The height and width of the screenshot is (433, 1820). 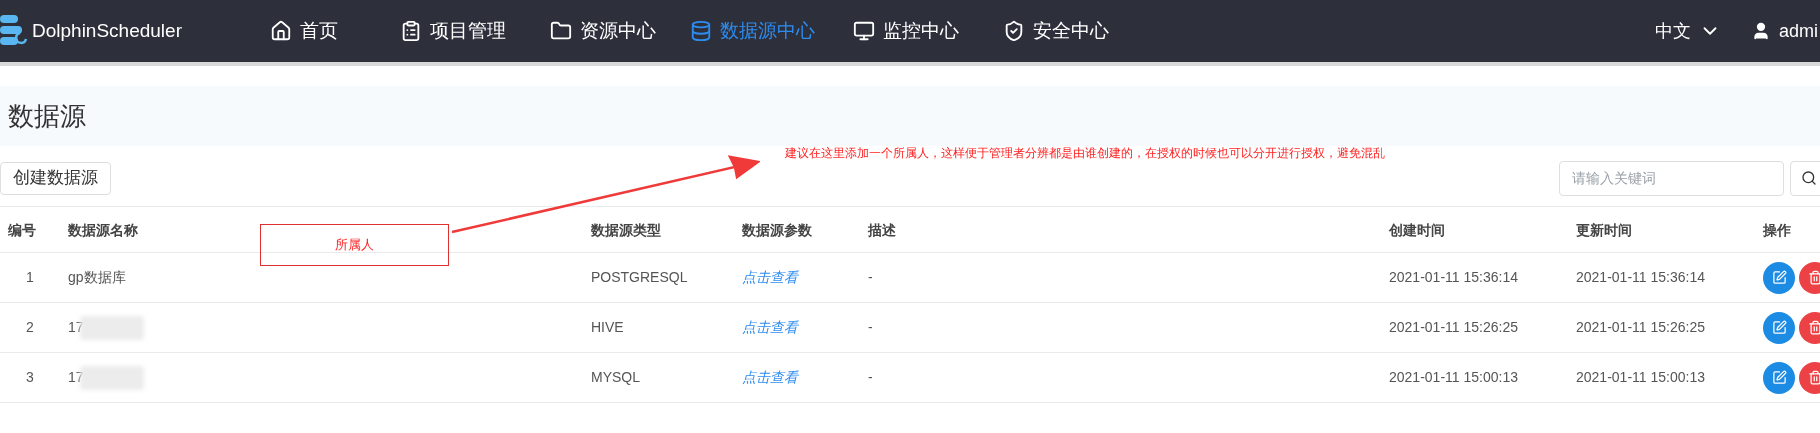 I want to click on user-icon, so click(x=1761, y=31).